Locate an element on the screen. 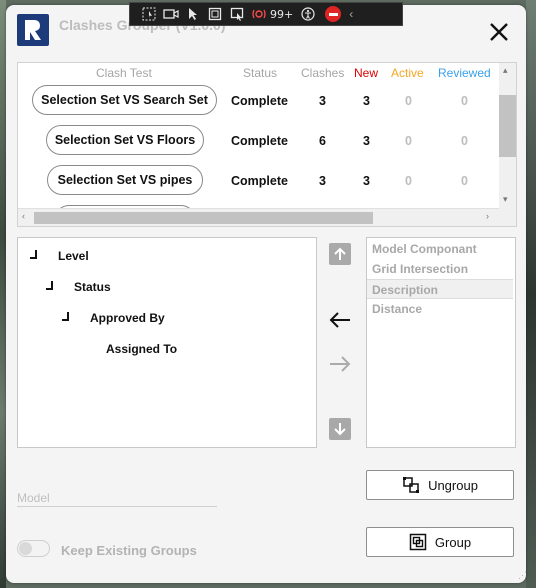 This screenshot has height=588, width=536. horizontal-scrollbar: ‹ › is located at coordinates (258, 217).